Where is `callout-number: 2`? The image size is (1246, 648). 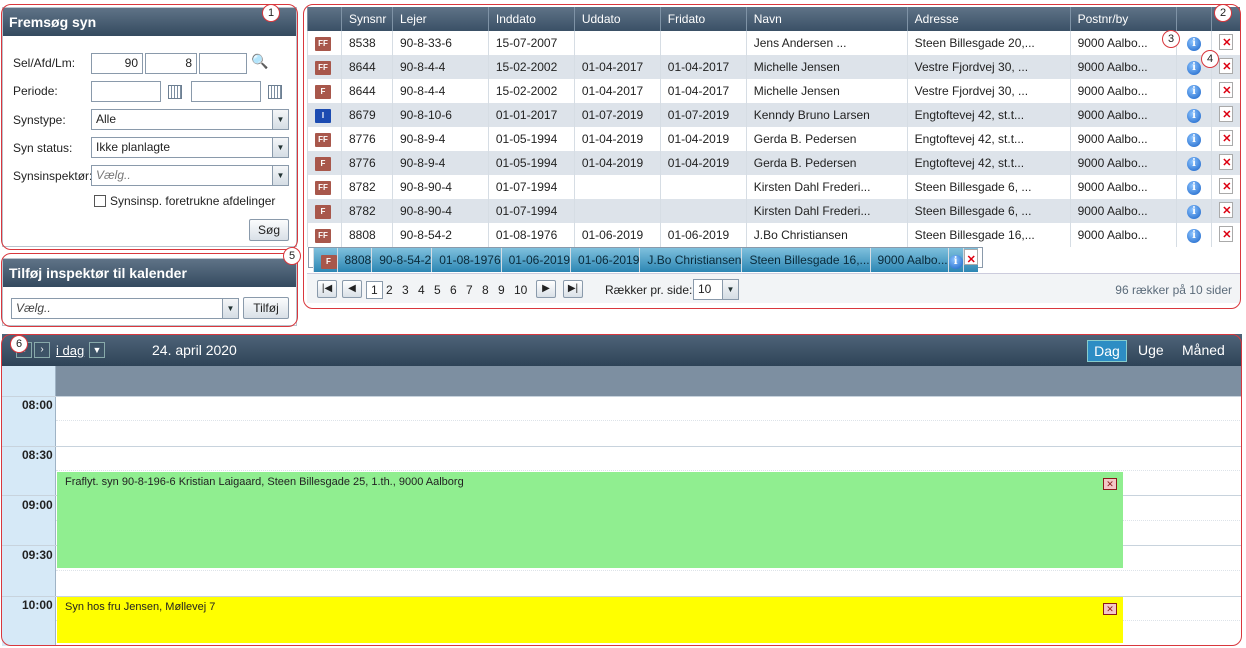
callout-number: 2 is located at coordinates (1223, 13).